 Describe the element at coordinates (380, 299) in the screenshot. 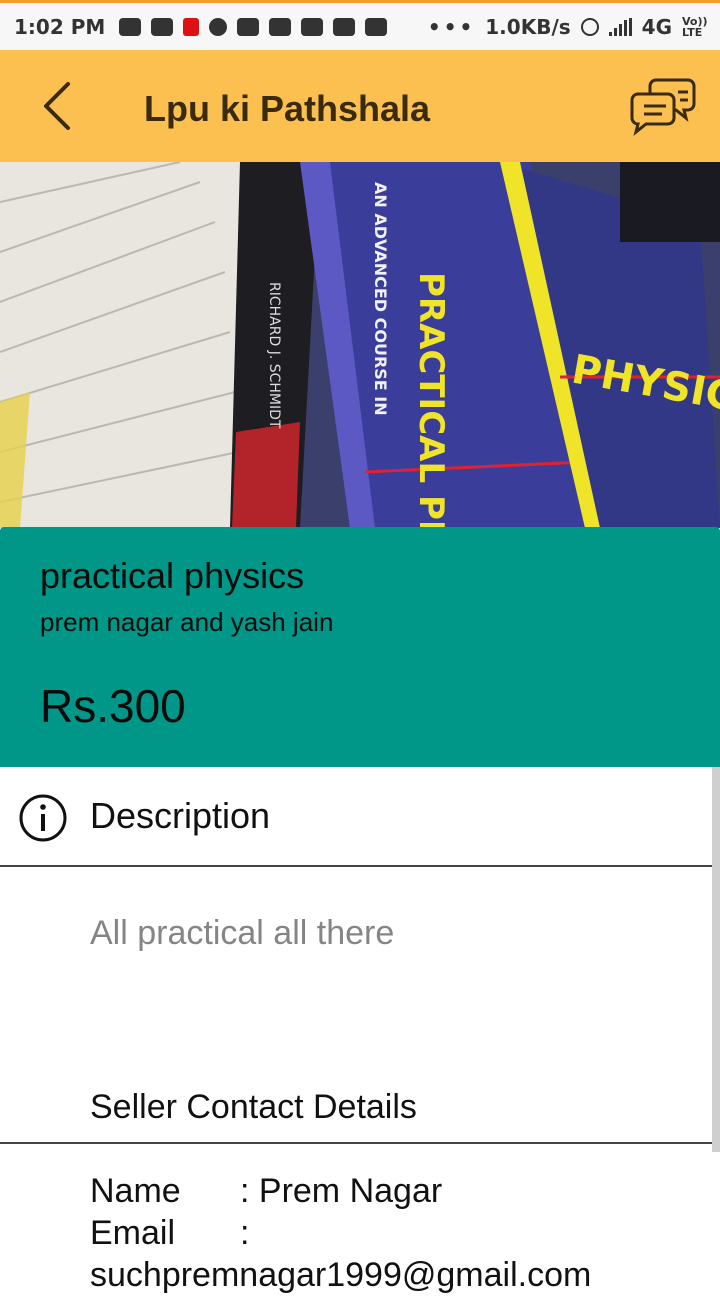

I see `cover-text: AN ADVANCED COURSE IN` at that location.